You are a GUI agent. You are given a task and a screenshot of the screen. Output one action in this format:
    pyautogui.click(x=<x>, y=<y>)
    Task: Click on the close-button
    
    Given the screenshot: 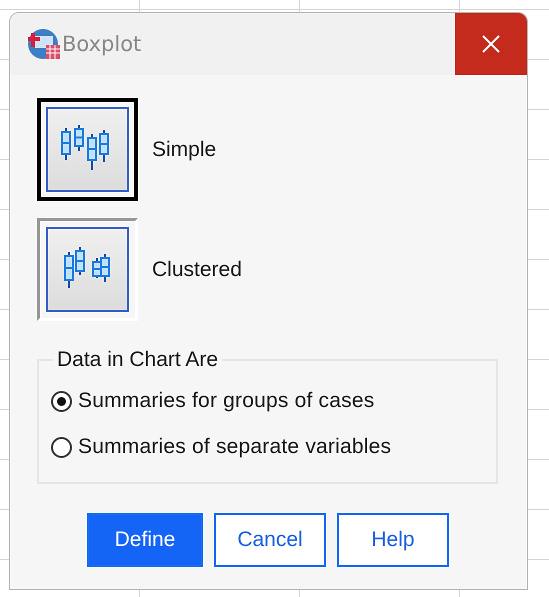 What is the action you would take?
    pyautogui.click(x=491, y=44)
    